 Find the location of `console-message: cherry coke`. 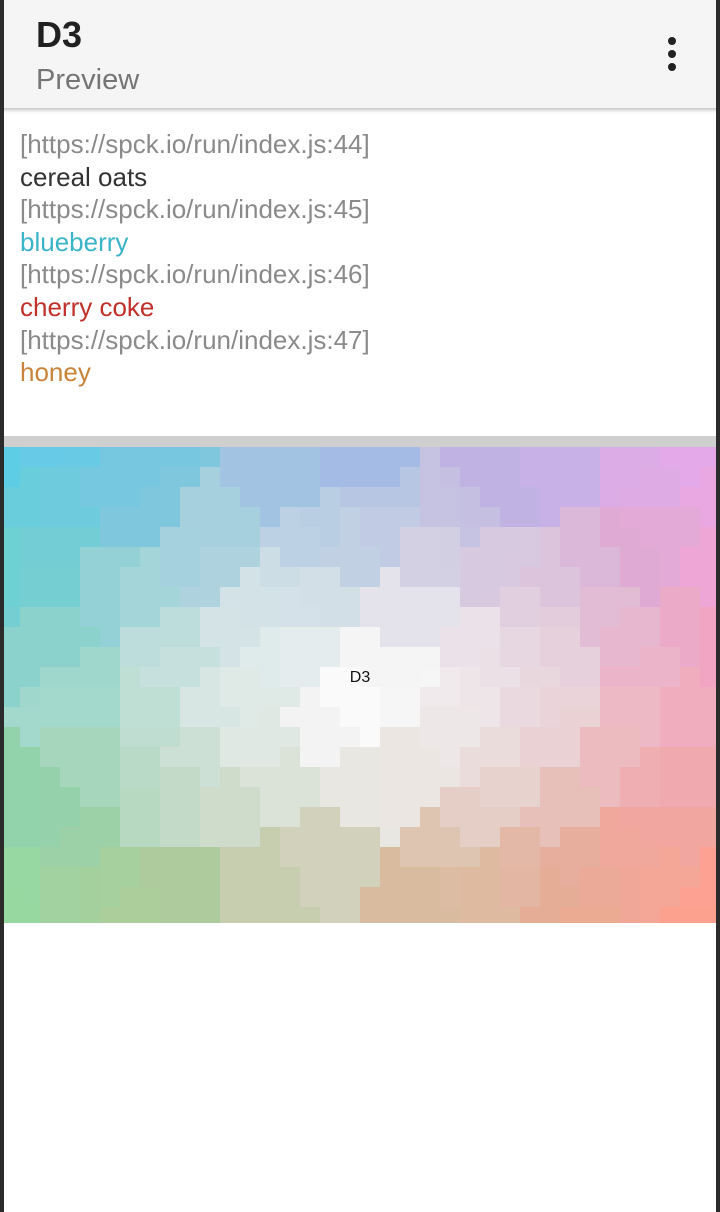

console-message: cherry coke is located at coordinates (87, 306).